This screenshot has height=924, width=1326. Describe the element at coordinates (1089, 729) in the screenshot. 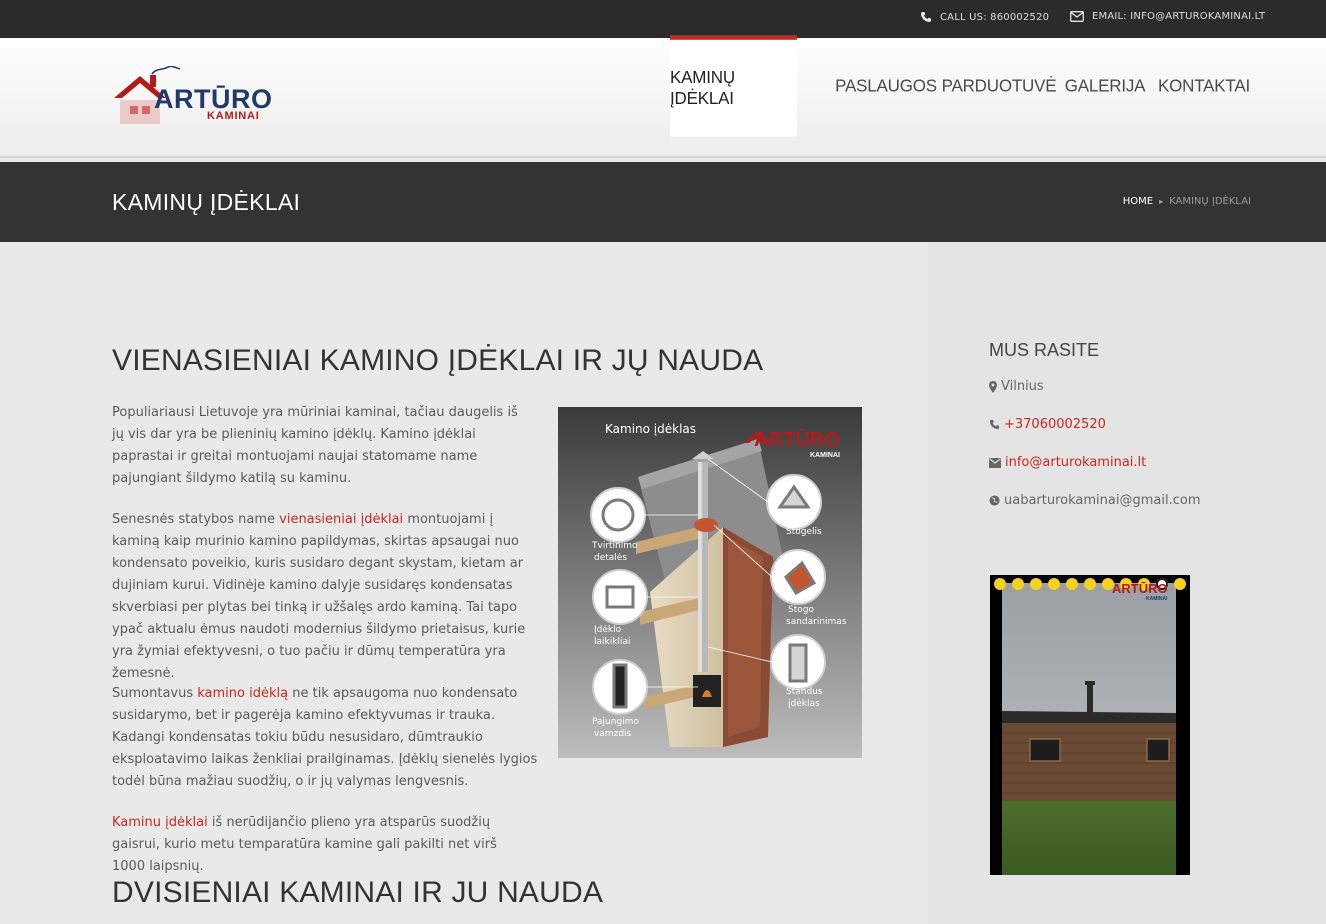

I see `slider-photo-house` at that location.